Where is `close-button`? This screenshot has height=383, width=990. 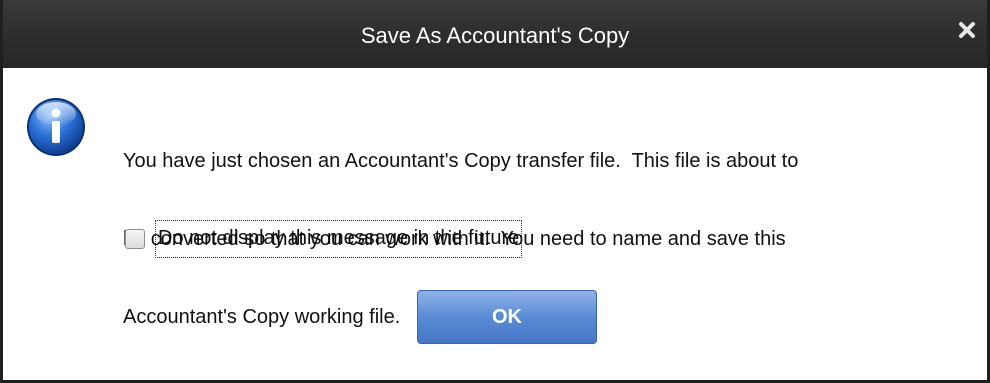
close-button is located at coordinates (967, 30).